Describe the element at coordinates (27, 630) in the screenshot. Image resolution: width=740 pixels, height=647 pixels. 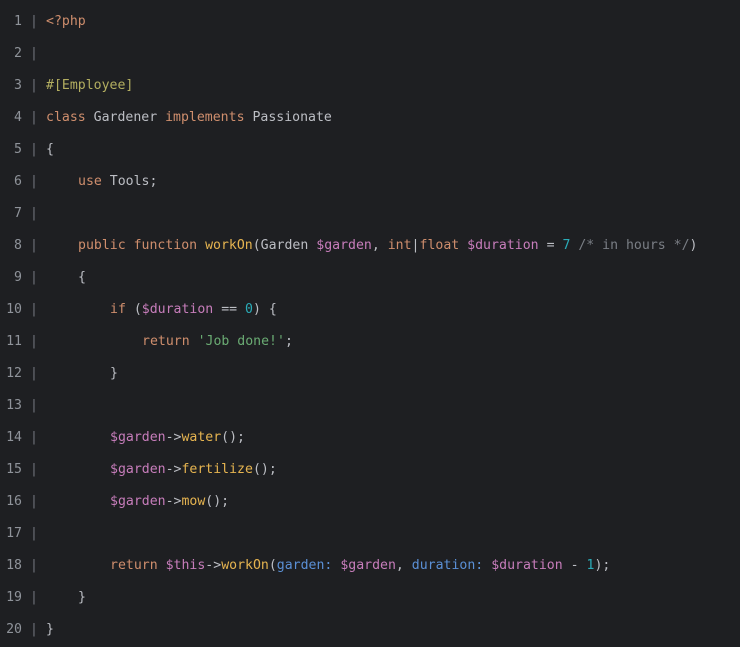
I see `code-line: 20 |}` at that location.